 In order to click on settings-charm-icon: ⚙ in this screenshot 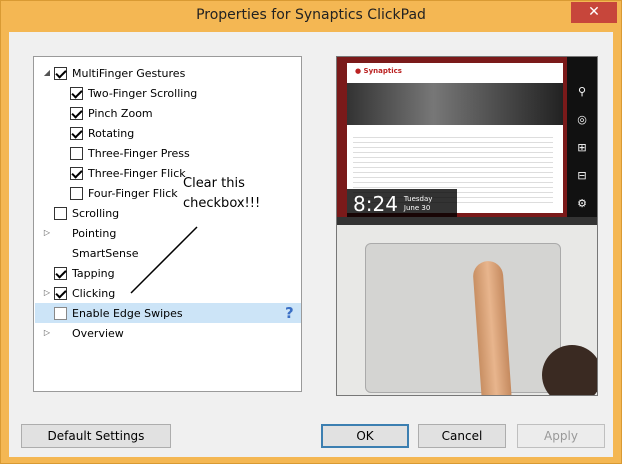, I will do `click(582, 203)`.